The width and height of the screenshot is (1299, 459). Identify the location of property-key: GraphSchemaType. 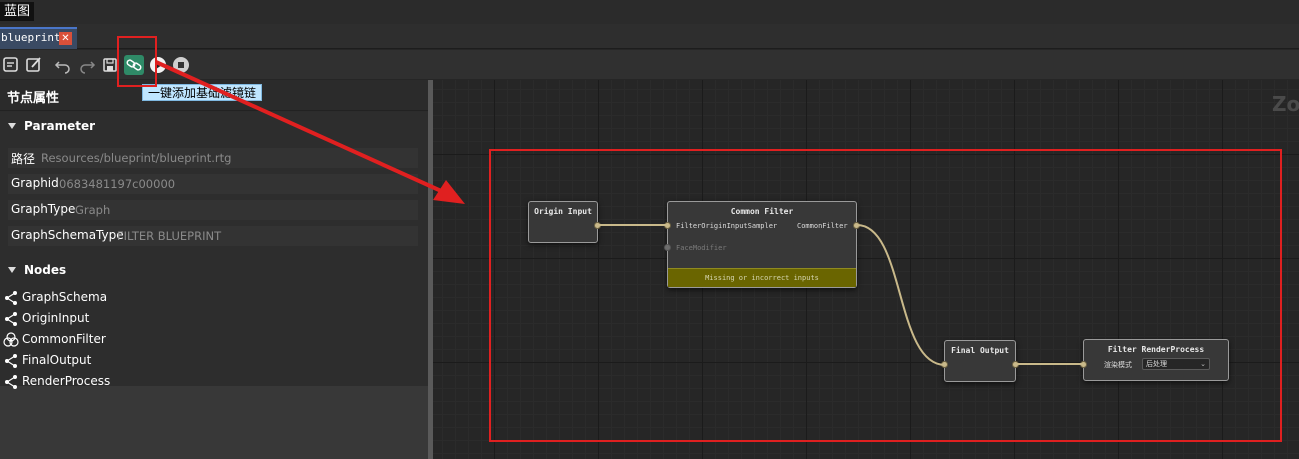
(67, 235).